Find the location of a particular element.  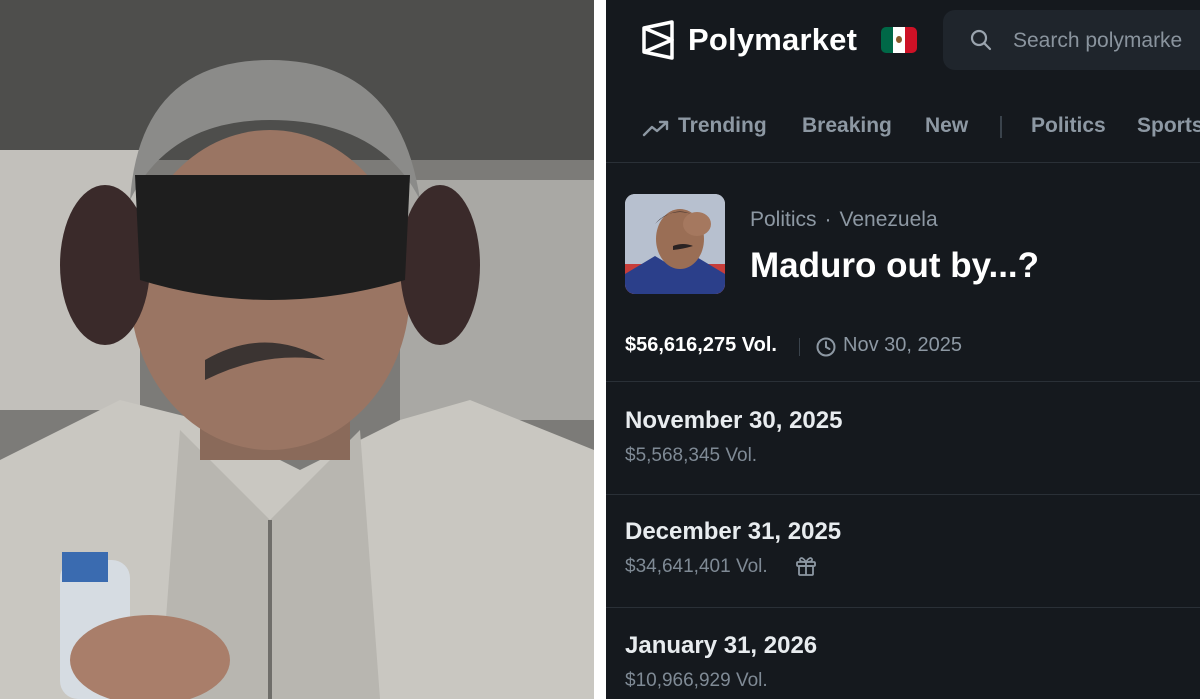

outcome-title: January 31, 2026 is located at coordinates (721, 646).